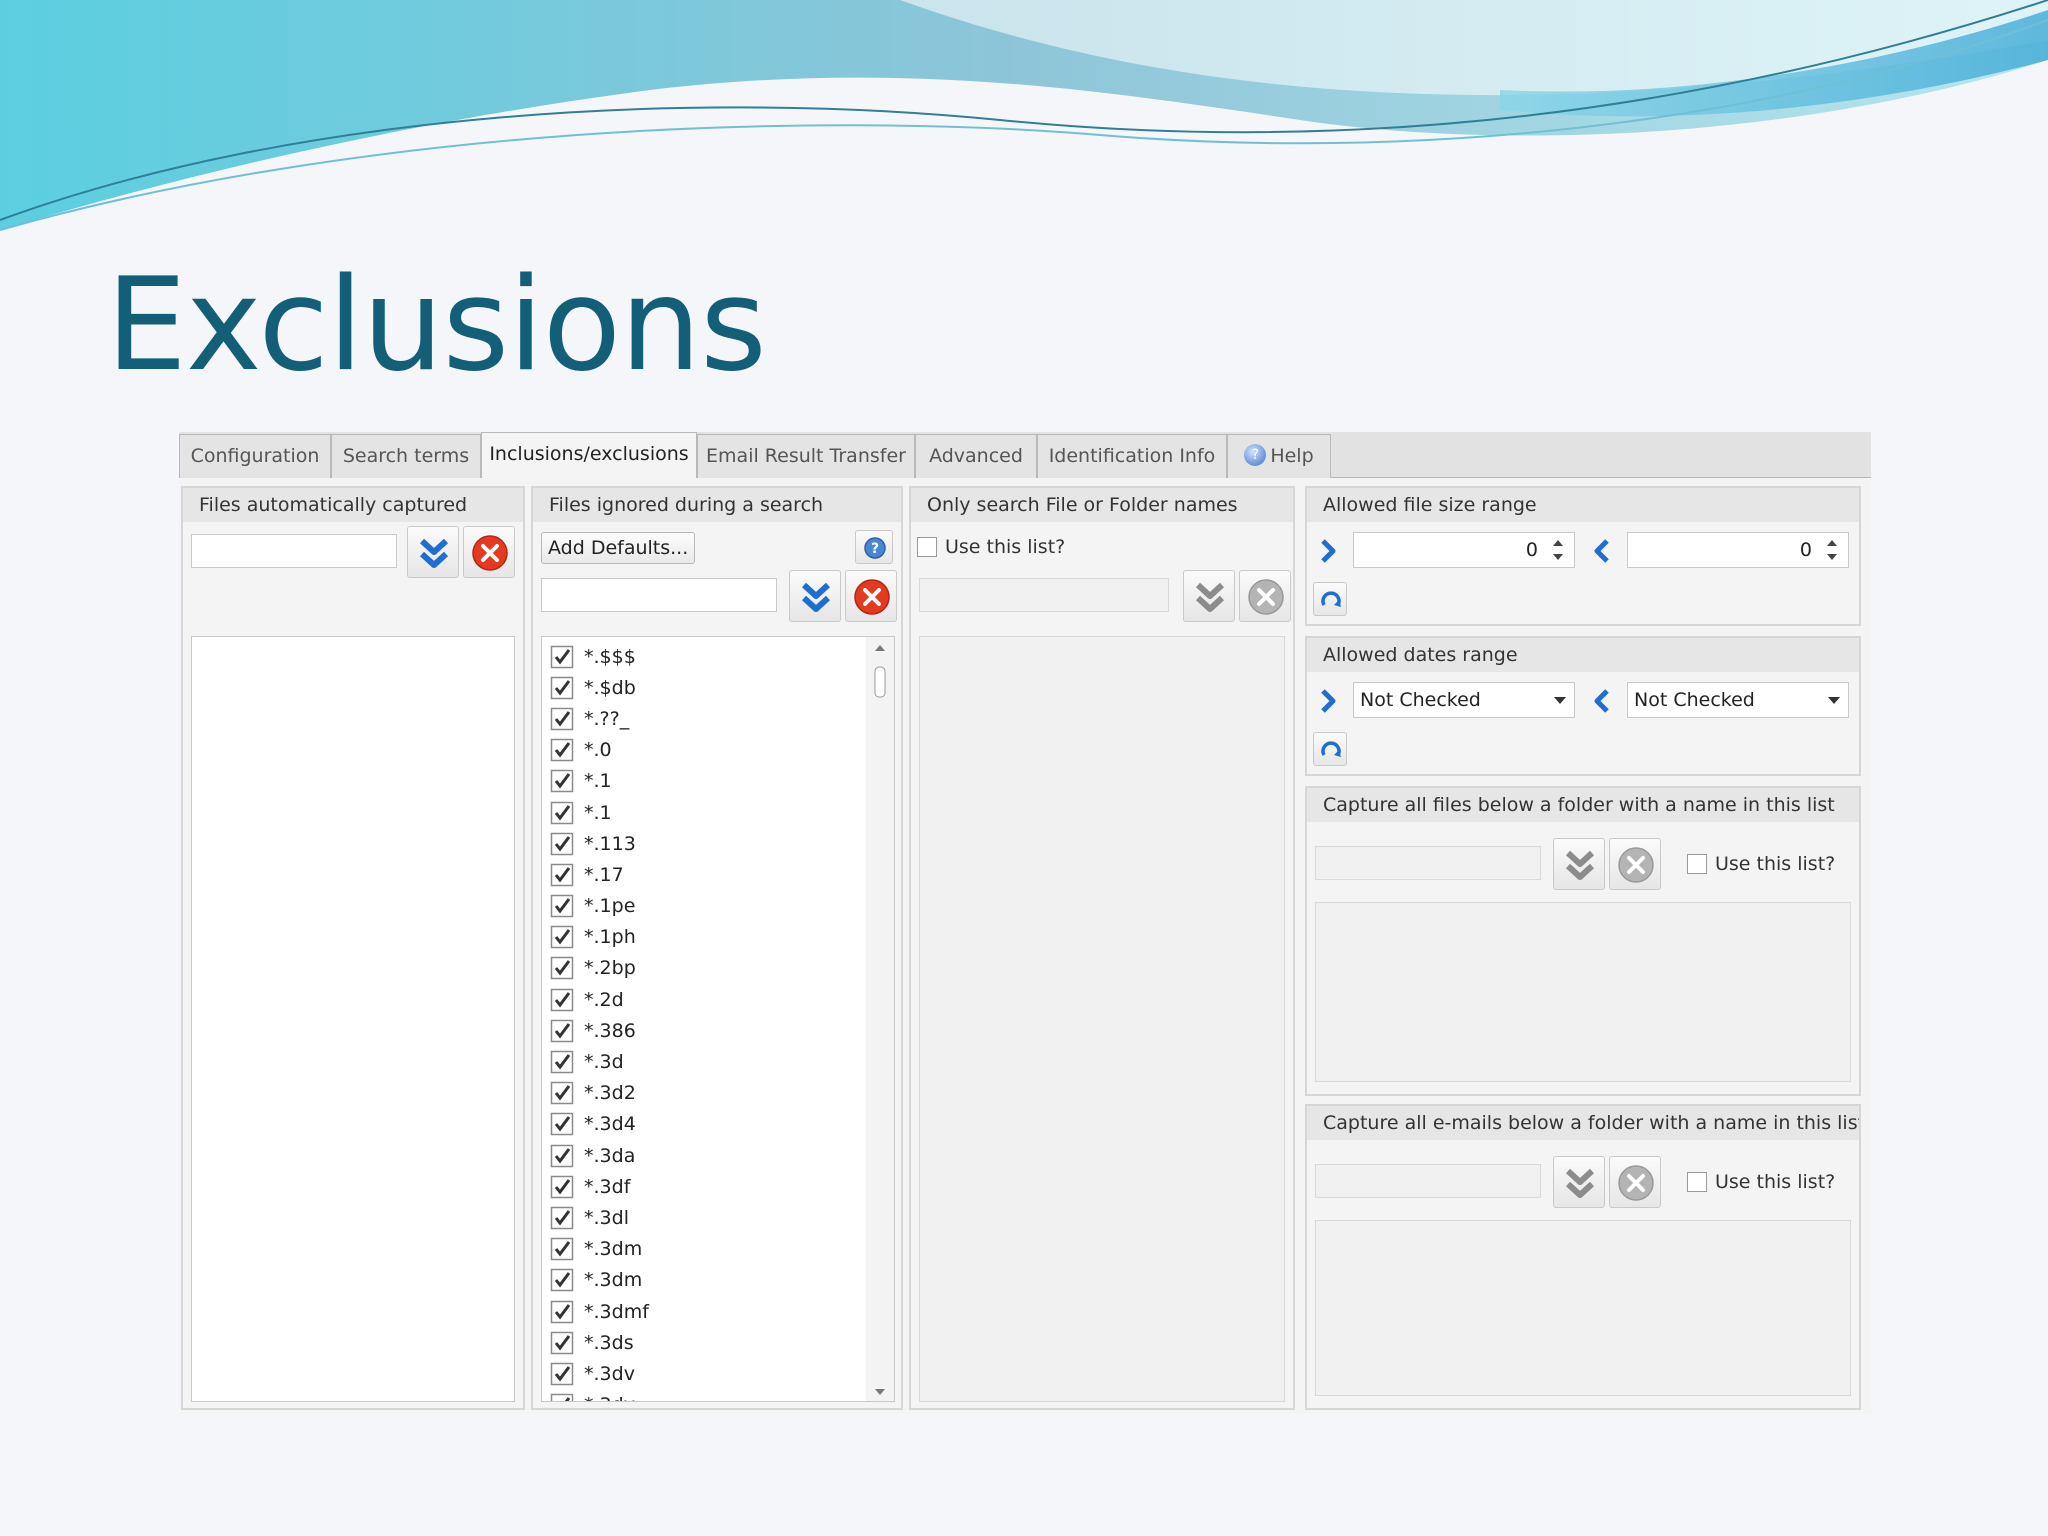 This screenshot has width=2048, height=1536. I want to click on list-item: *.386, so click(707, 1030).